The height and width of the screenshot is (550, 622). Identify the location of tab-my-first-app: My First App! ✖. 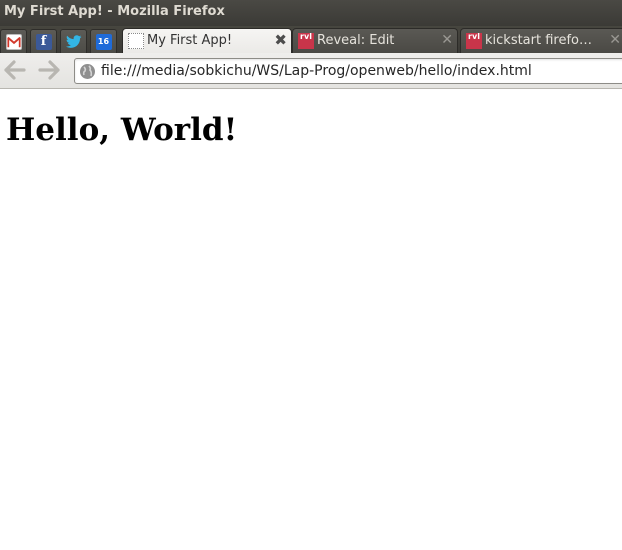
(207, 40).